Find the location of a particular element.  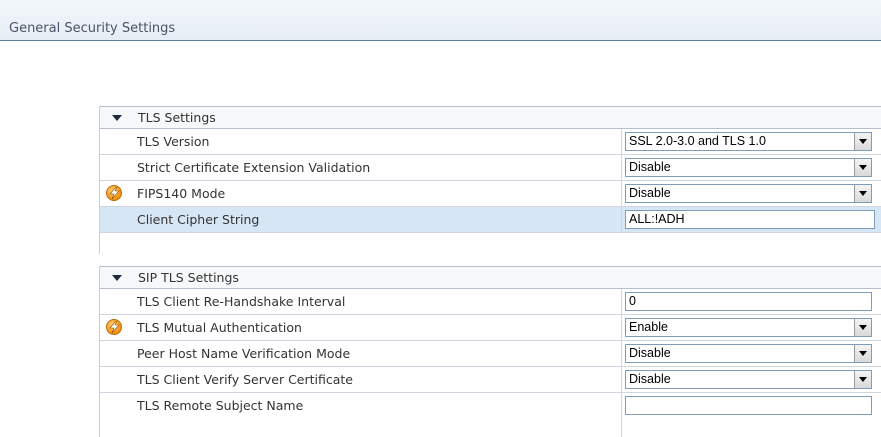

sip-tls-settings-title: SIP TLS Settings is located at coordinates (188, 277).